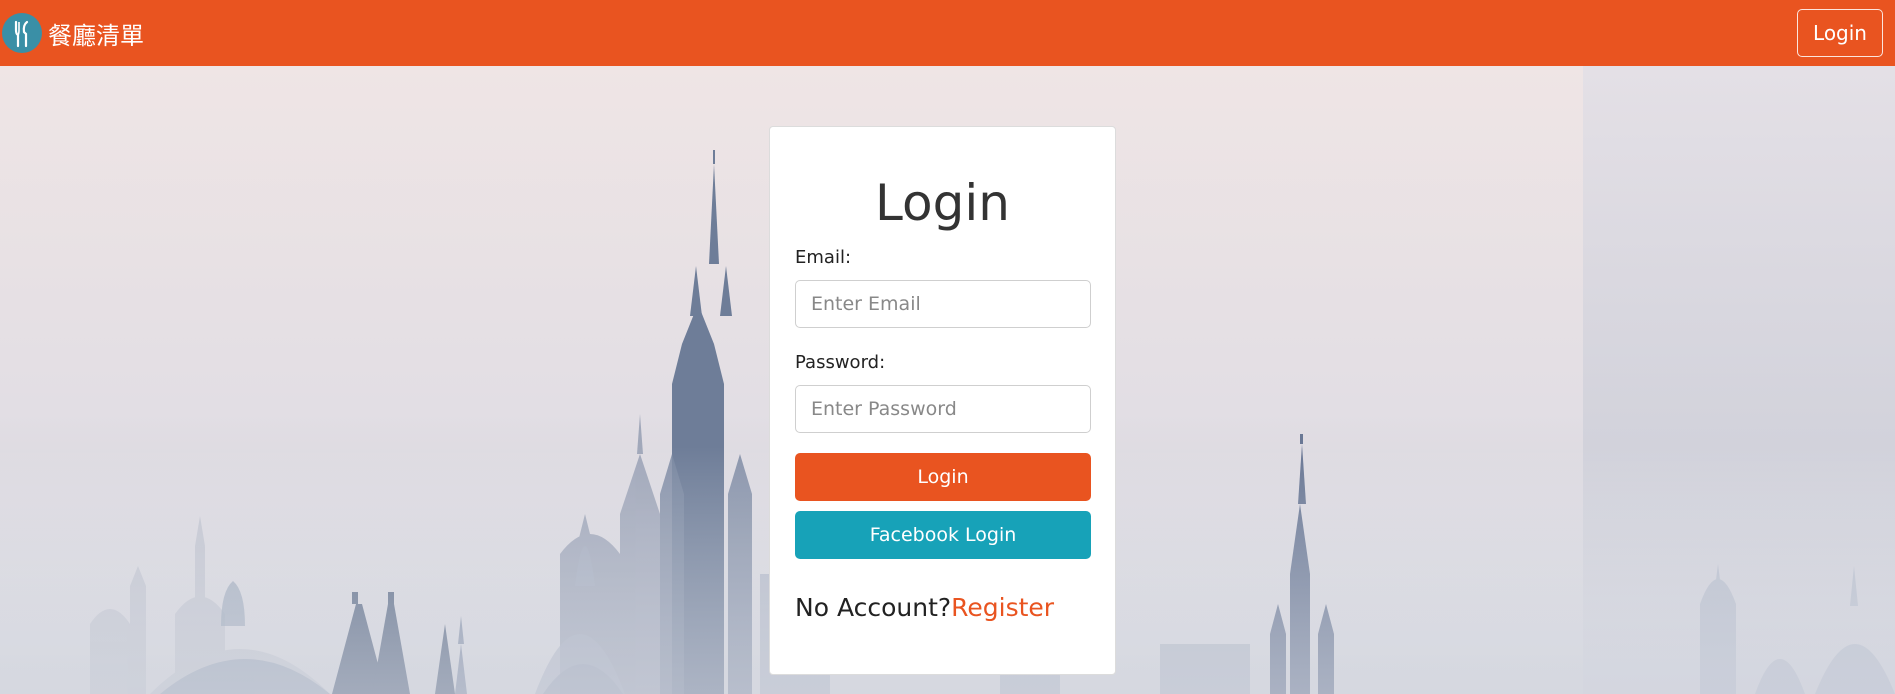 This screenshot has height=694, width=1895. Describe the element at coordinates (947, 33) in the screenshot. I see `navbar: 餐廳清單 Login` at that location.